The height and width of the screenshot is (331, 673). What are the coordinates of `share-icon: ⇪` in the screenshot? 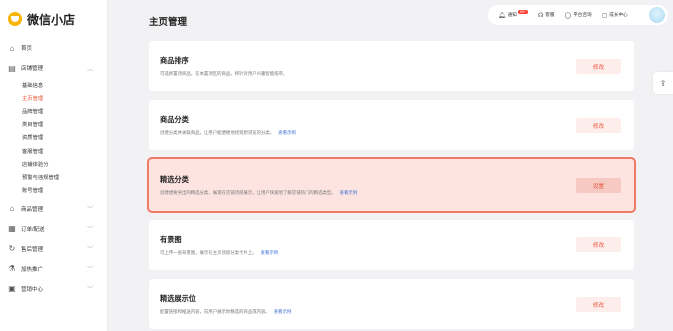 It's located at (663, 83).